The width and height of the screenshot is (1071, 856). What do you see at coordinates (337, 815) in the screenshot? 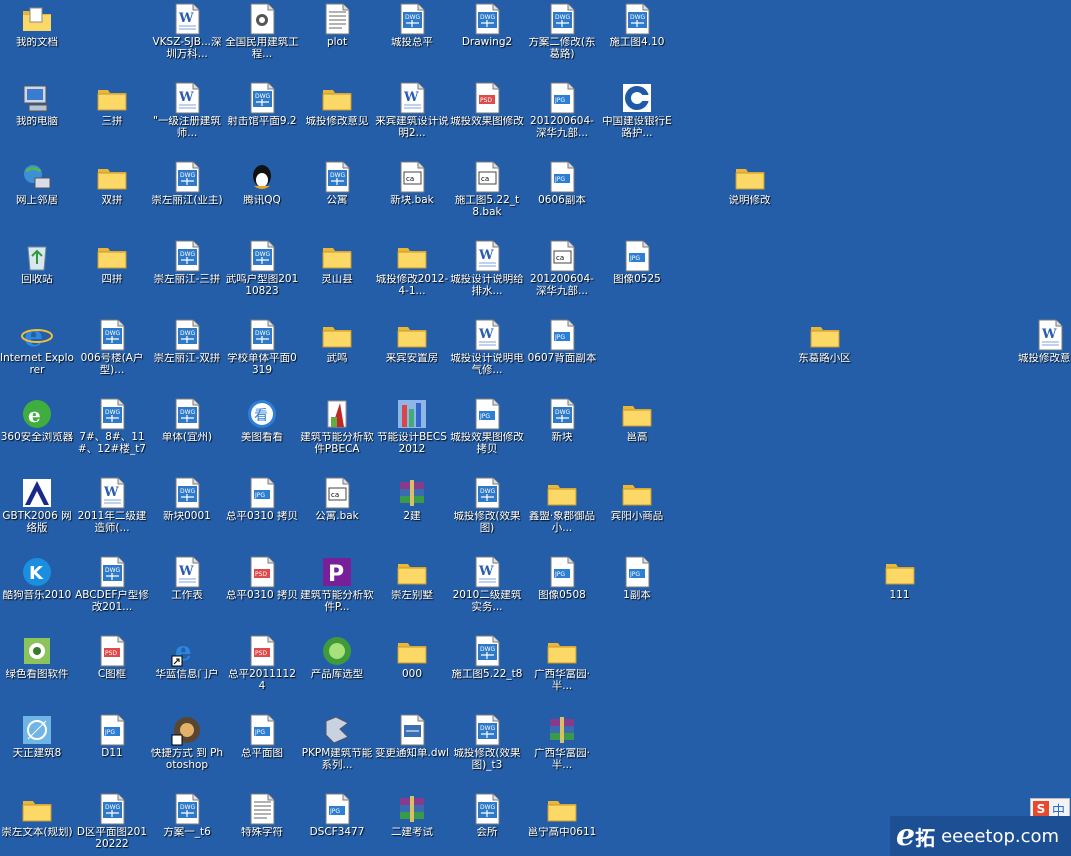
I see `desktop-icon-jpg: JPG DSCF3477` at bounding box center [337, 815].